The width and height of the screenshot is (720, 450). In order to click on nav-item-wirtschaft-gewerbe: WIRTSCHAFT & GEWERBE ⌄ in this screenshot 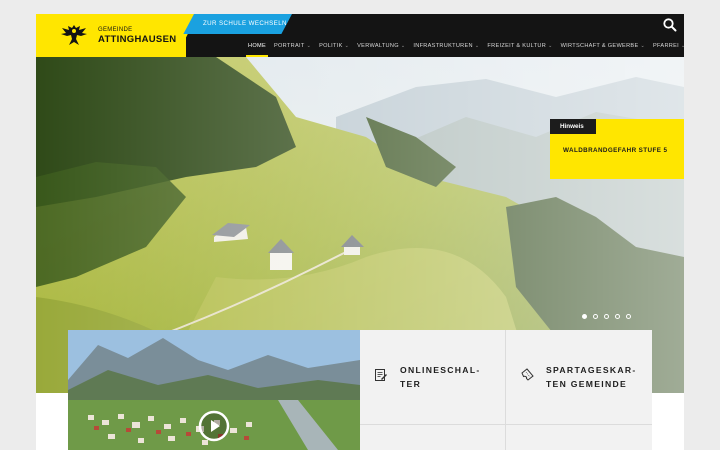, I will do `click(603, 45)`.